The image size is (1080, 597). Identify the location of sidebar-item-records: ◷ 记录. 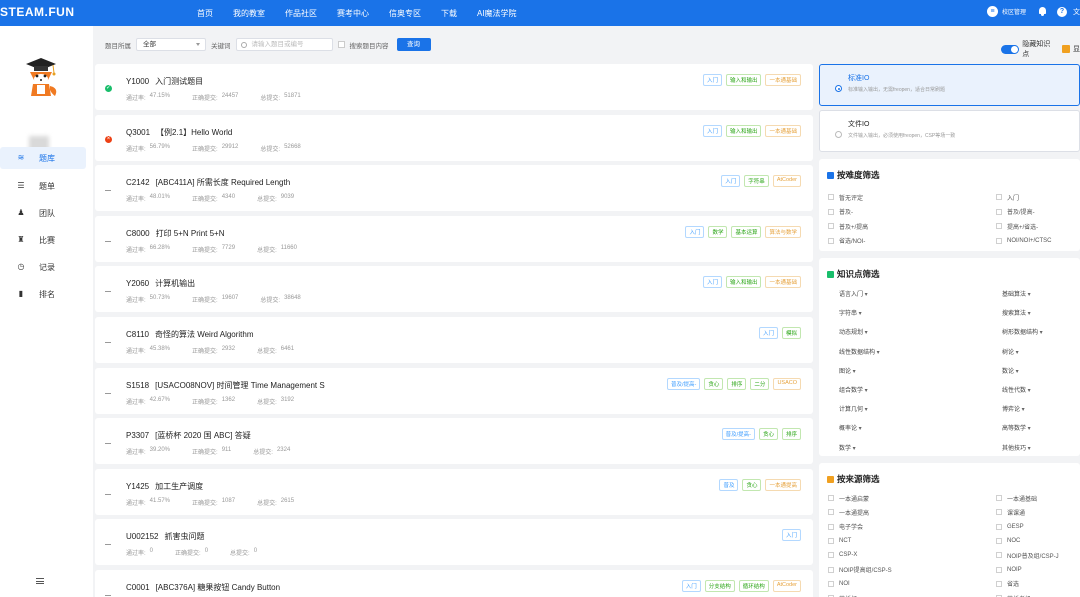
(43, 267).